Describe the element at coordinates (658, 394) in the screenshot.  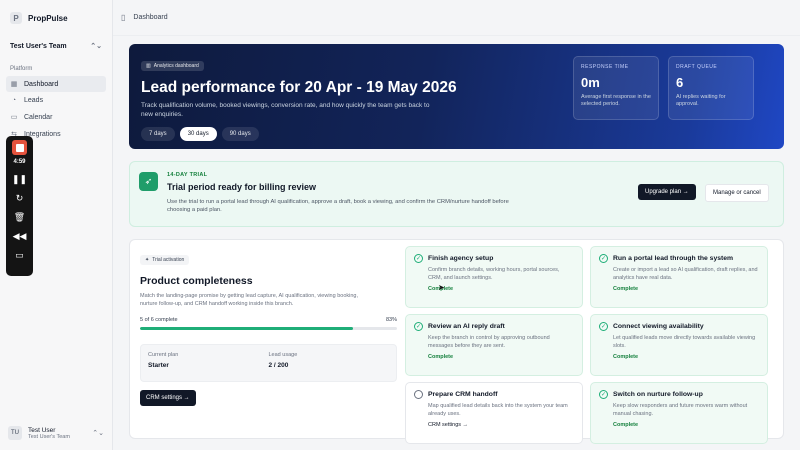
I see `task-title: Switch on nurture follow-up` at that location.